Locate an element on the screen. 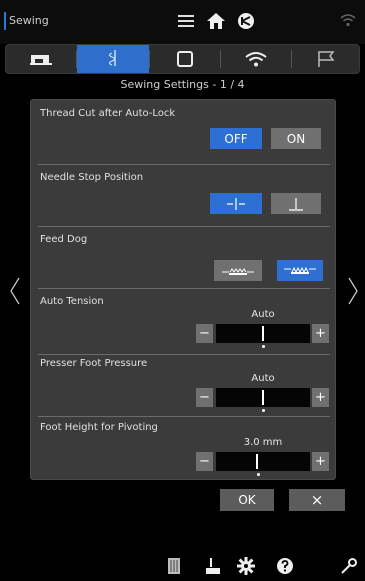  feed-dog-down-icon is located at coordinates (238, 271).